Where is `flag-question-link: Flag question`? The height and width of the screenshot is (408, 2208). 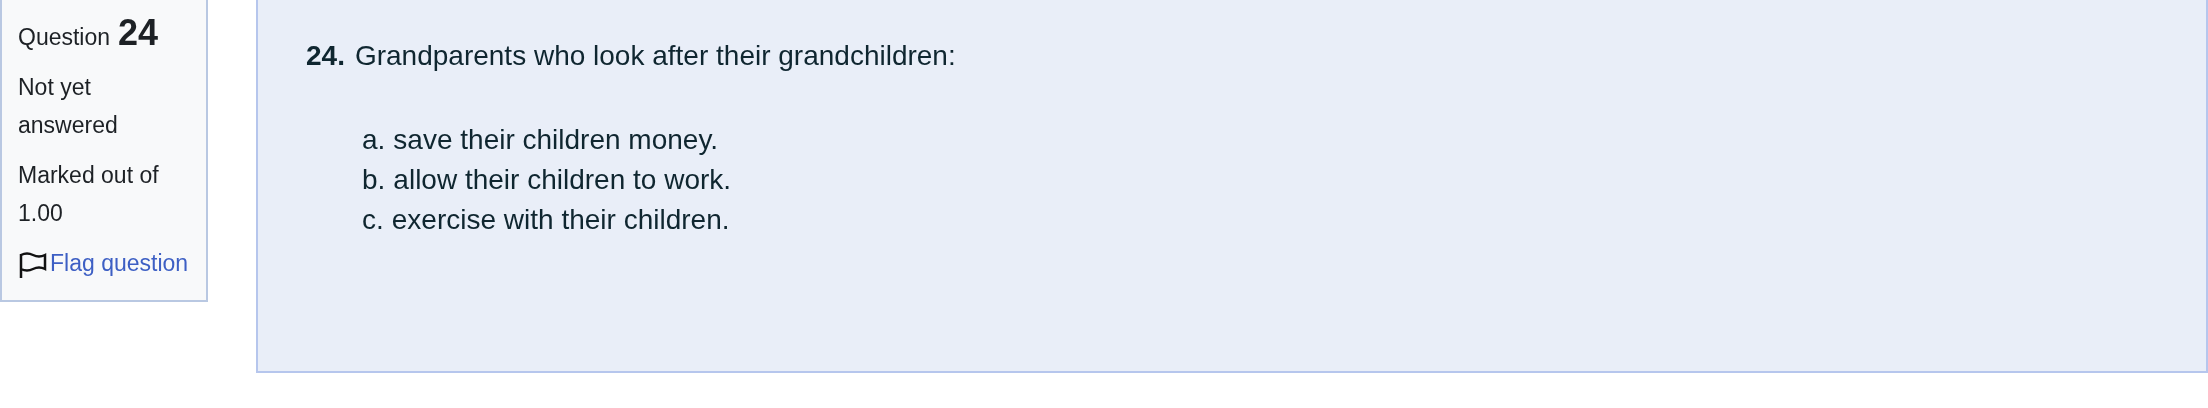 flag-question-link: Flag question is located at coordinates (119, 263).